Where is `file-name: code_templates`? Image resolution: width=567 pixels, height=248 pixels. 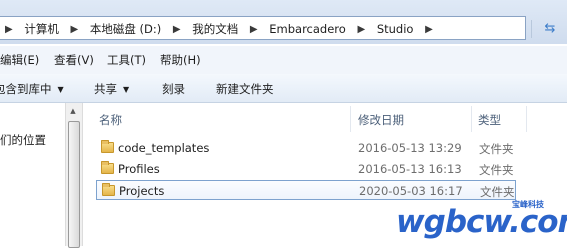
file-name: code_templates is located at coordinates (164, 148).